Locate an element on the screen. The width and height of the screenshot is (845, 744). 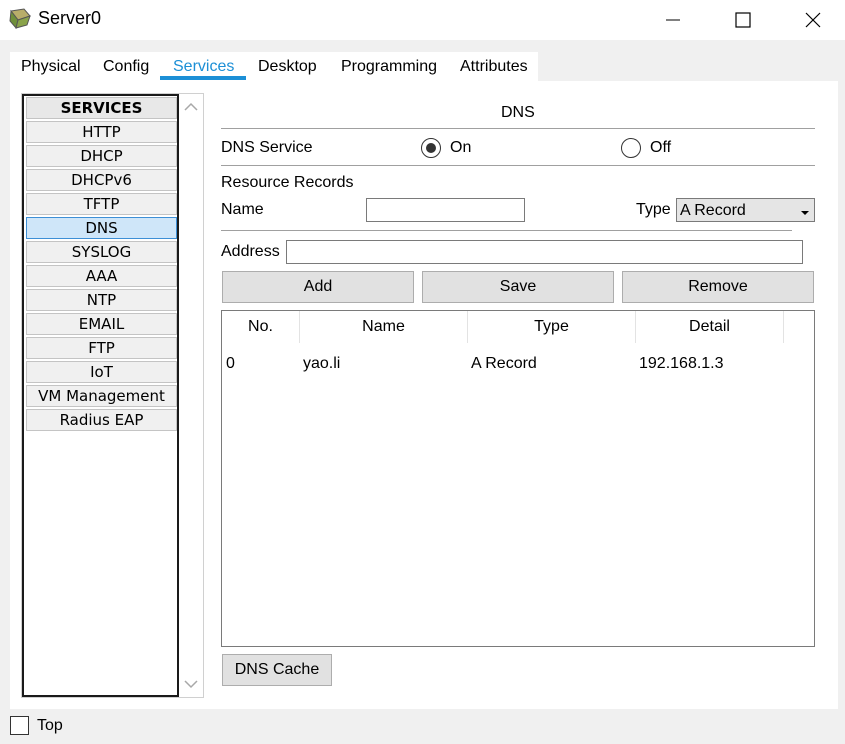
window-title: Server0 is located at coordinates (70, 18).